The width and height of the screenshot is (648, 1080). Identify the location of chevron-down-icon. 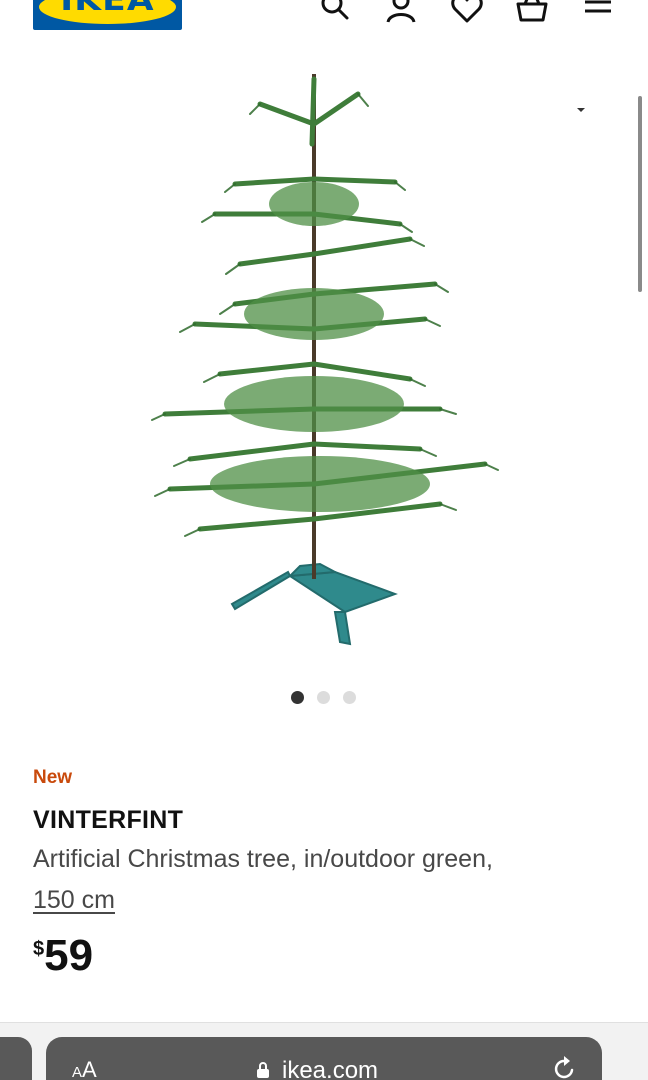
(581, 110).